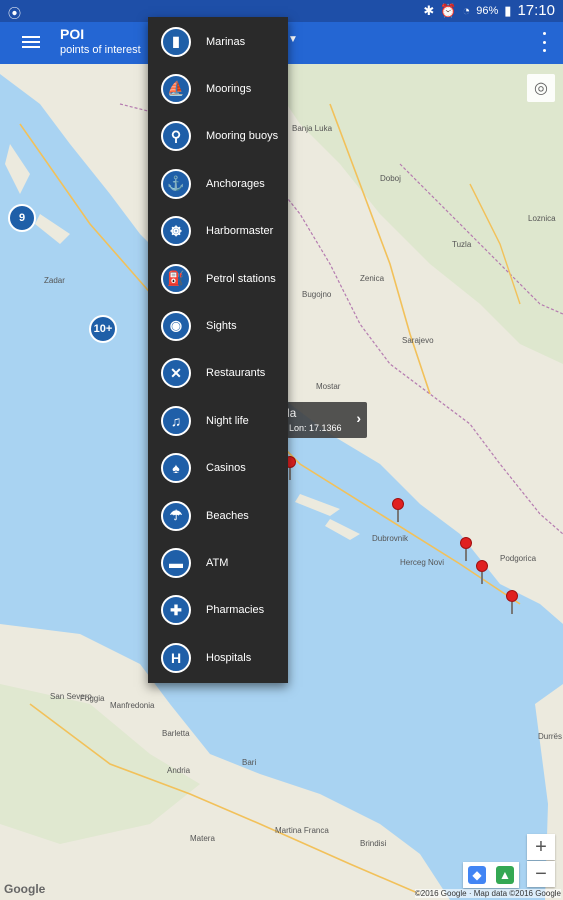  Describe the element at coordinates (31, 42) in the screenshot. I see `menu-icon` at that location.